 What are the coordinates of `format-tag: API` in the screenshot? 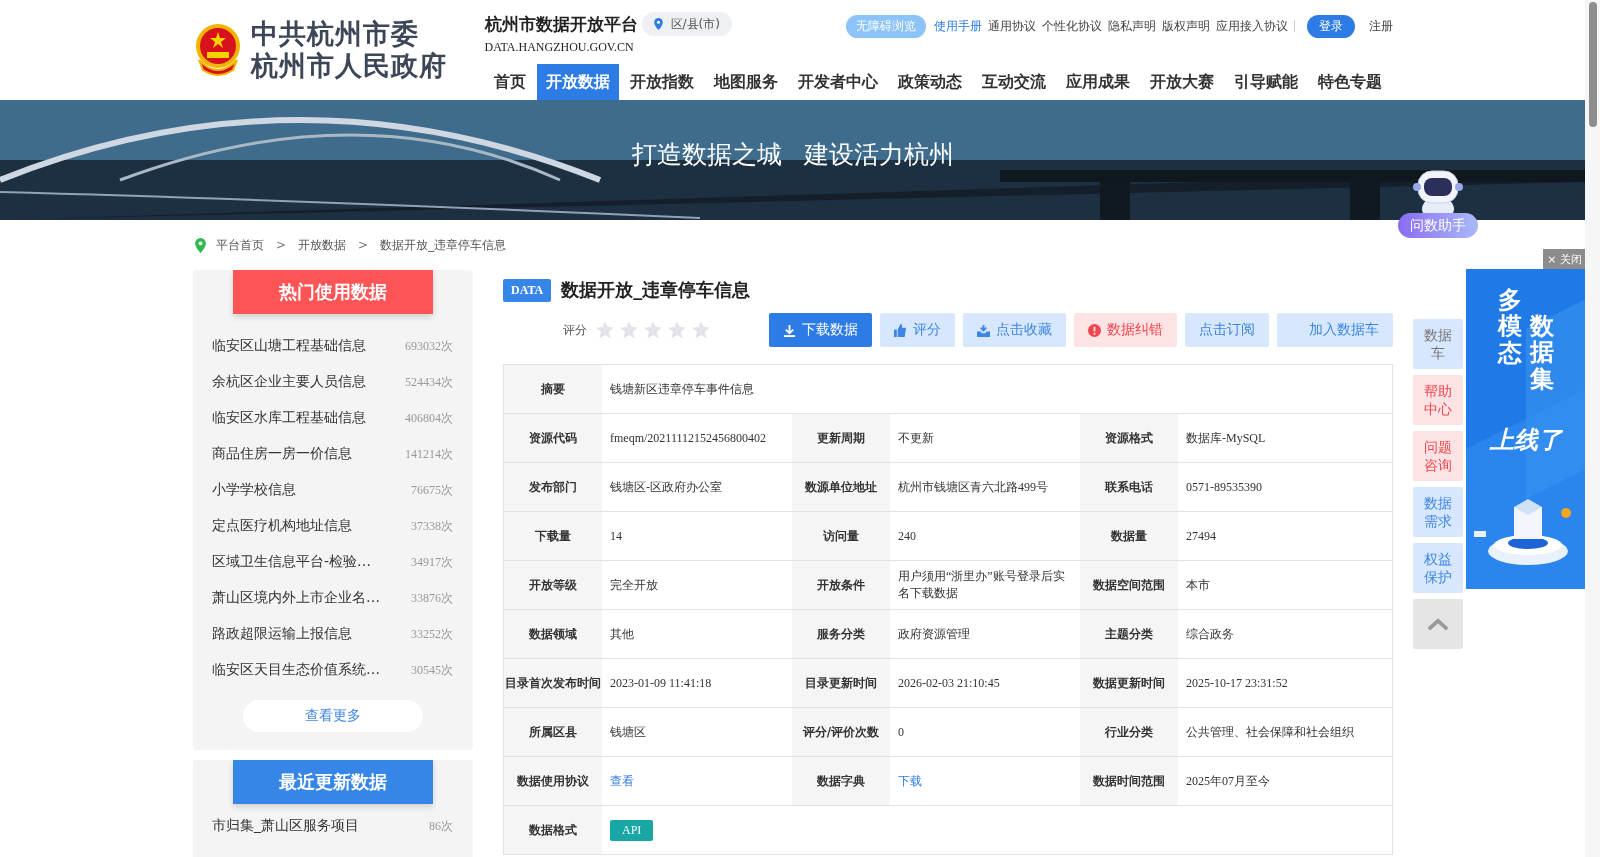 It's located at (632, 830).